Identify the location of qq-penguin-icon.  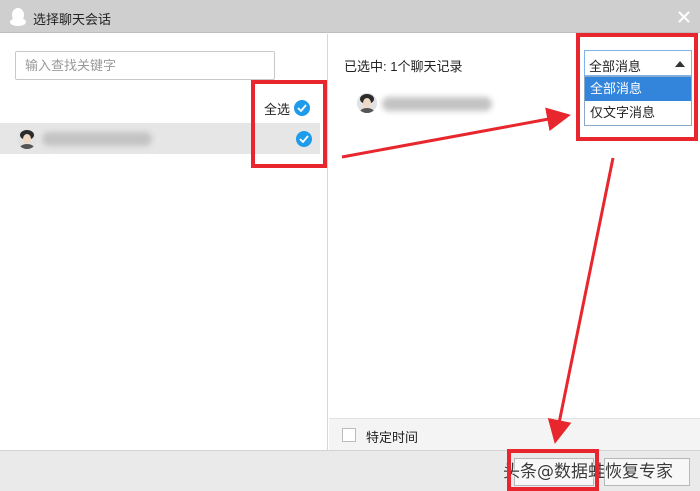
(18, 17).